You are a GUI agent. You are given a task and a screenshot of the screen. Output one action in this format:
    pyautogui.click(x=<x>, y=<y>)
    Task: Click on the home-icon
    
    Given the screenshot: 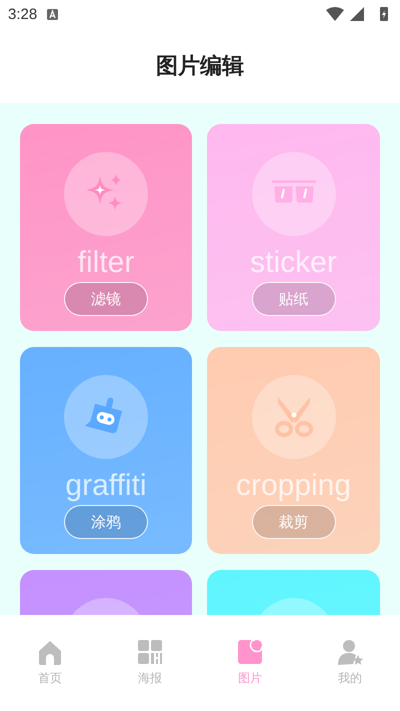 What is the action you would take?
    pyautogui.click(x=50, y=652)
    